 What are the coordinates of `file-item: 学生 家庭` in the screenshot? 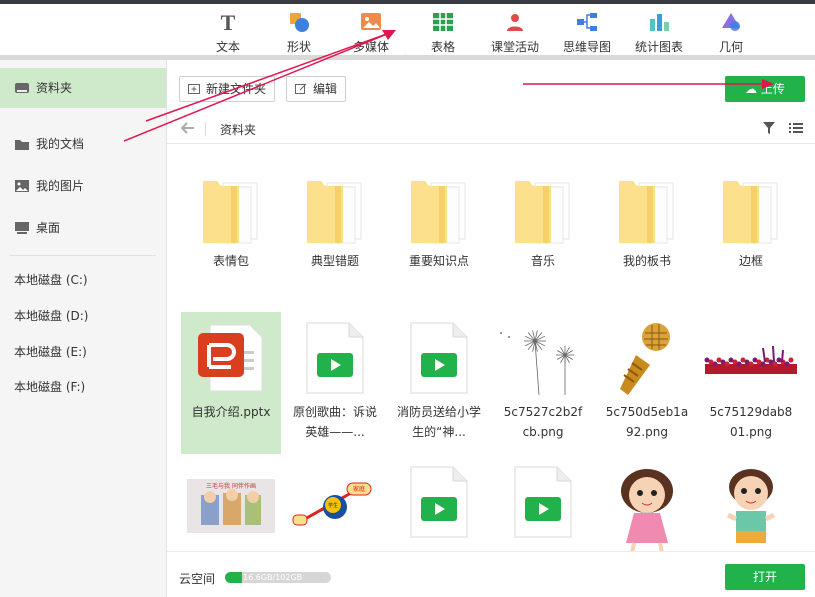 It's located at (335, 507).